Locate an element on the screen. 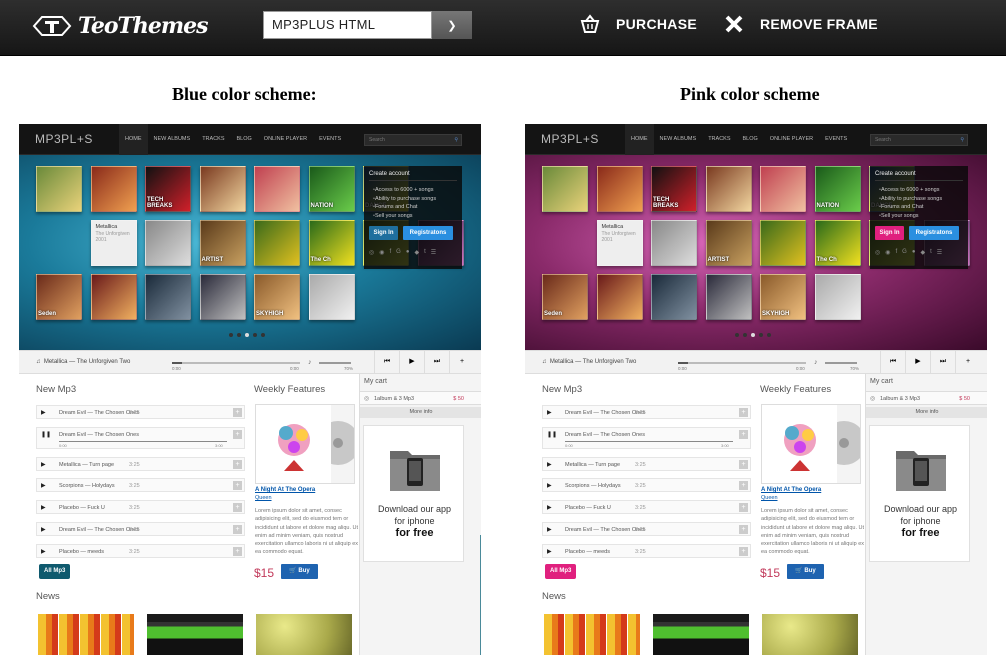 This screenshot has height=655, width=1006. song-row: ▶ Metallica — Turn page 3:25 + is located at coordinates (140, 463).